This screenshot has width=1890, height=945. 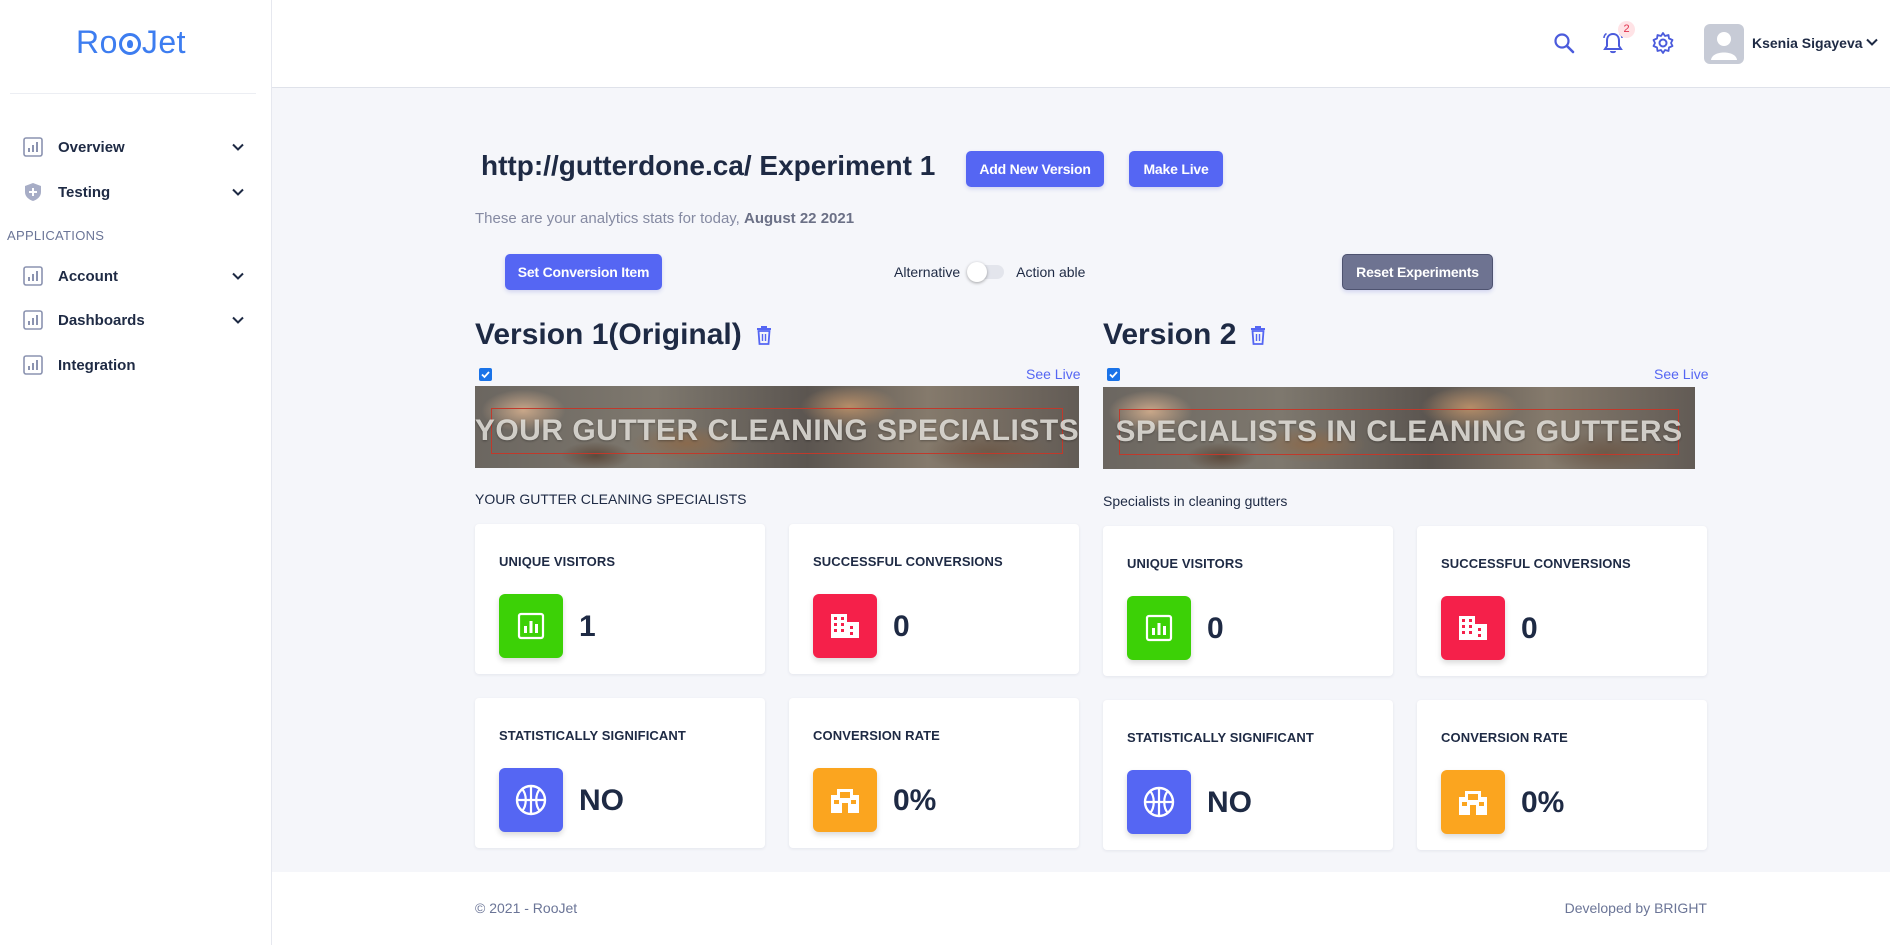 I want to click on search-icon, so click(x=1564, y=43).